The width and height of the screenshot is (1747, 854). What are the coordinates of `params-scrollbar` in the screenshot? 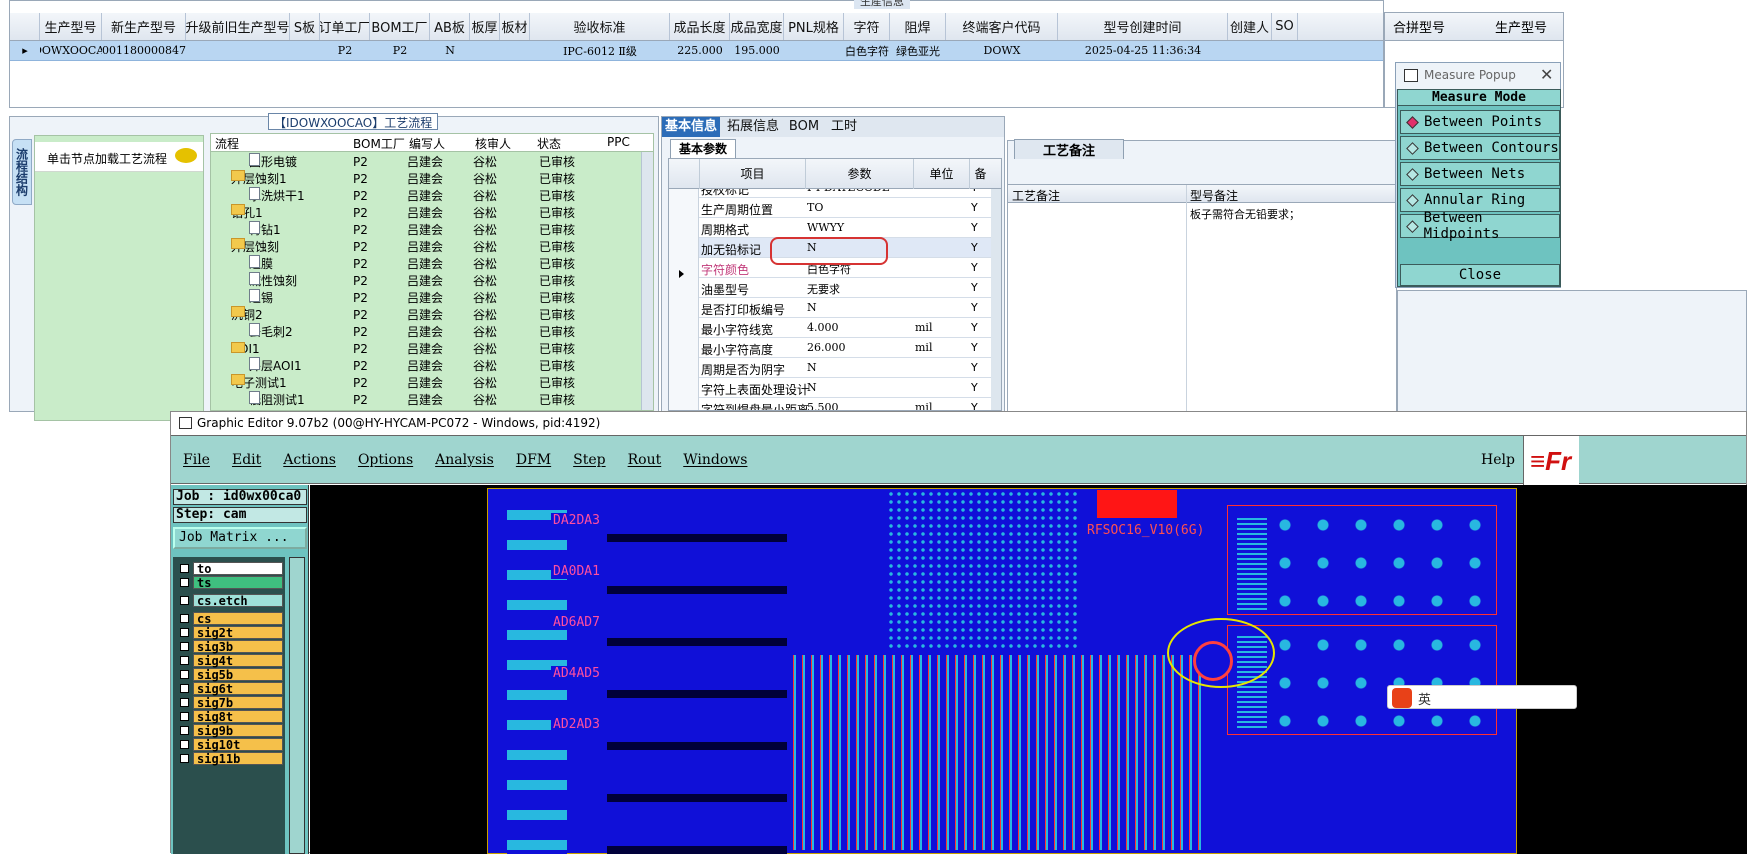 It's located at (996, 299).